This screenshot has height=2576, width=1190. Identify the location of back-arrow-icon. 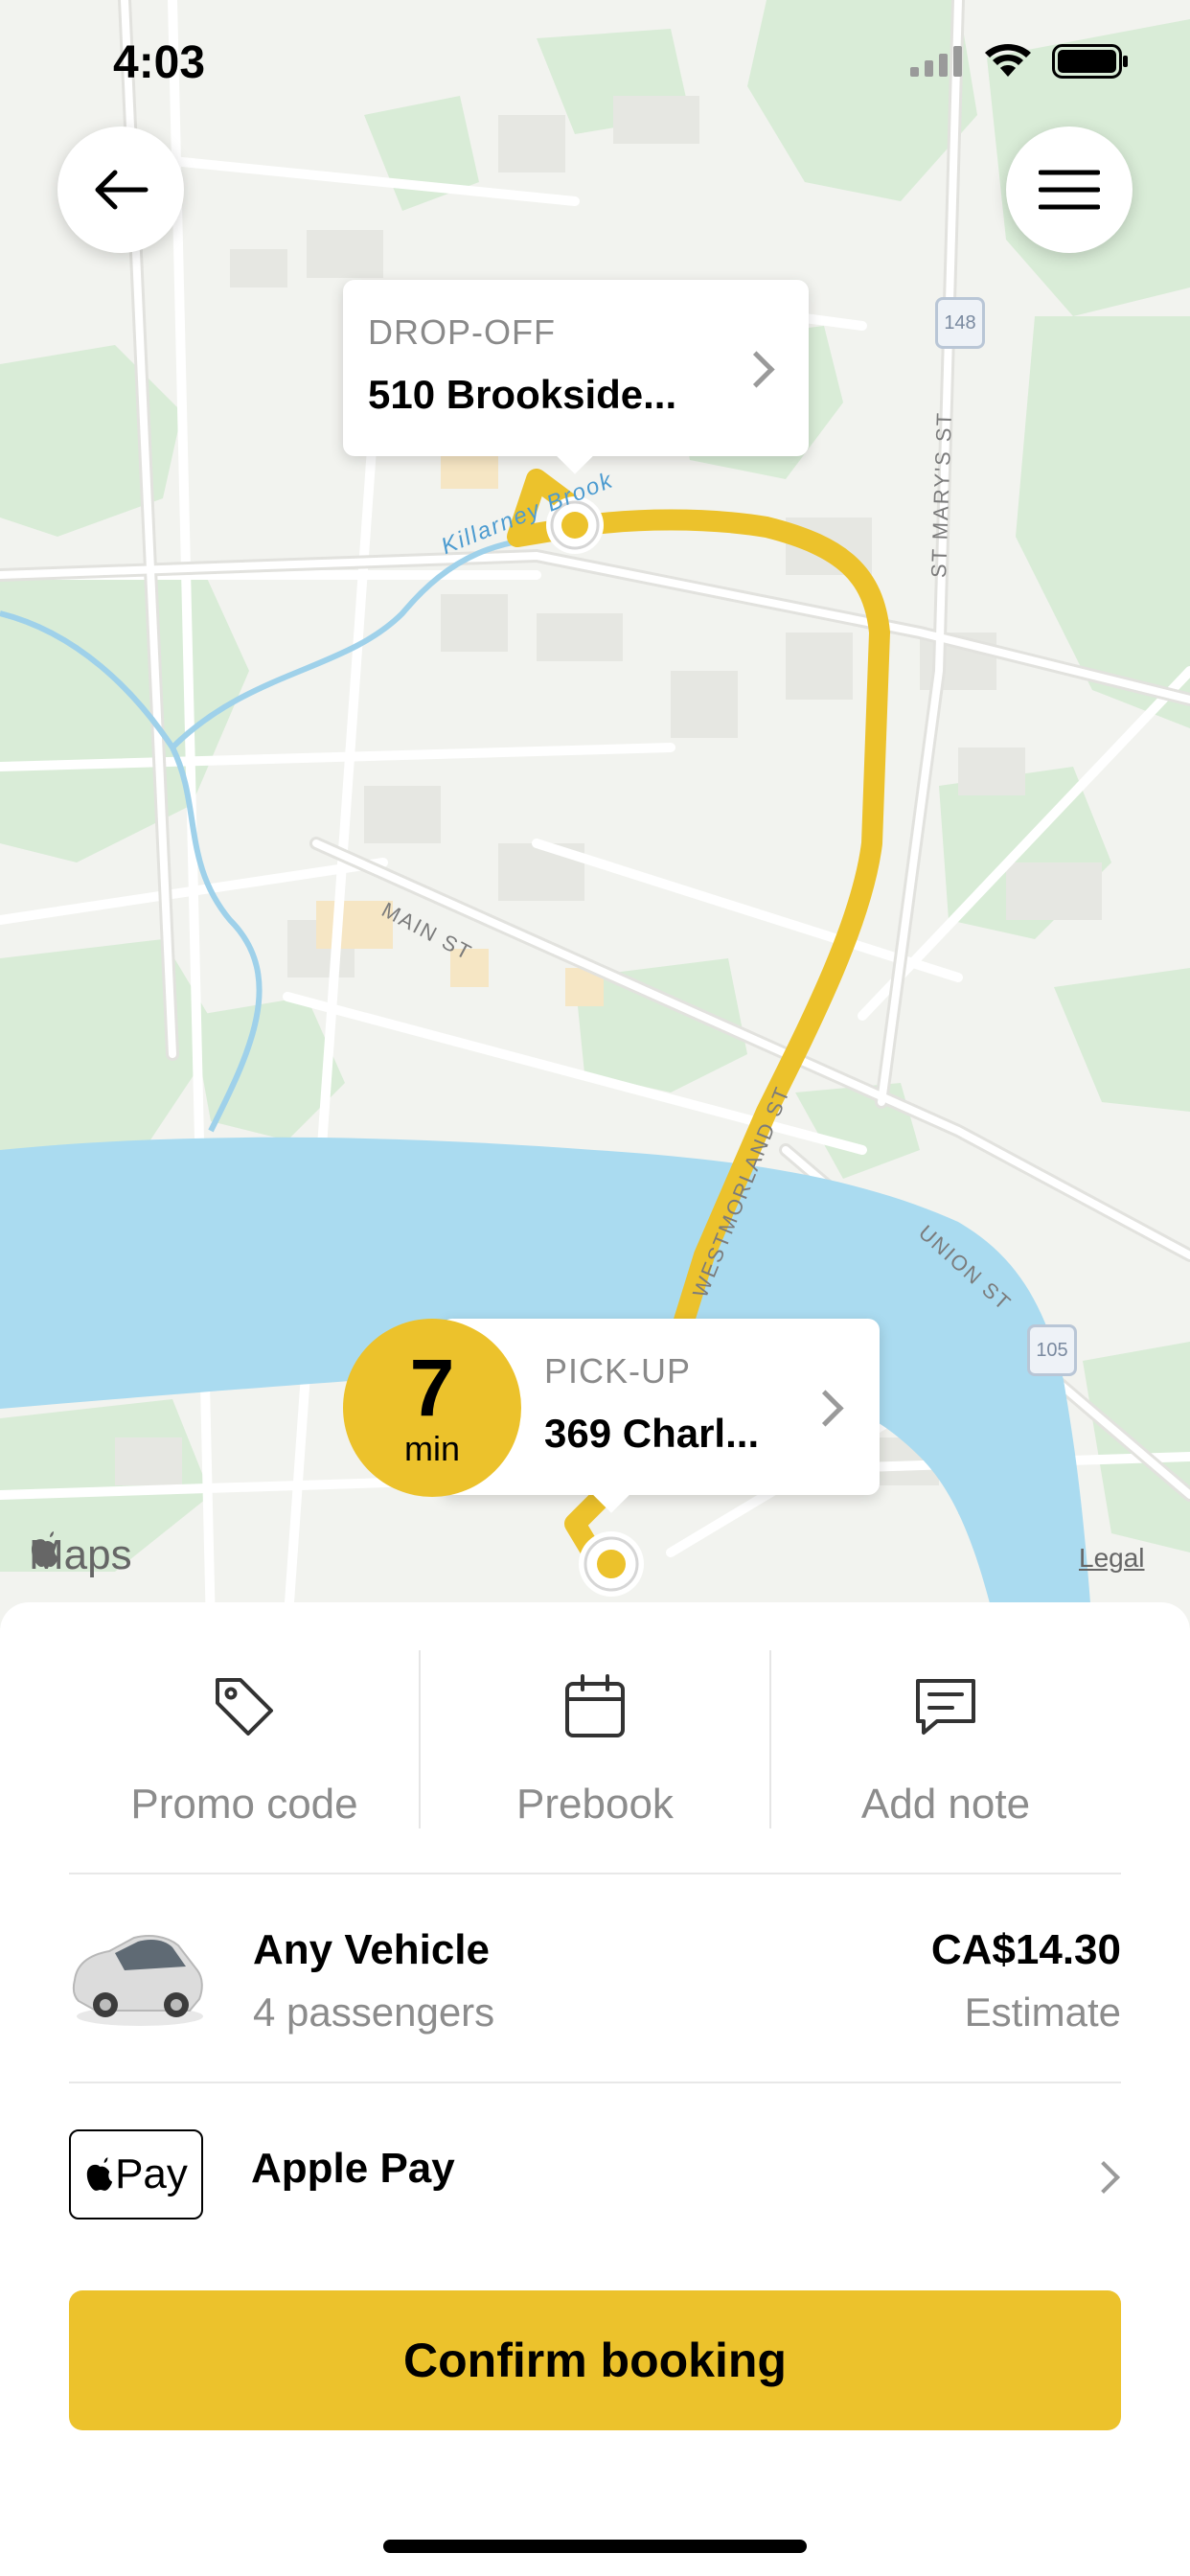
(122, 190).